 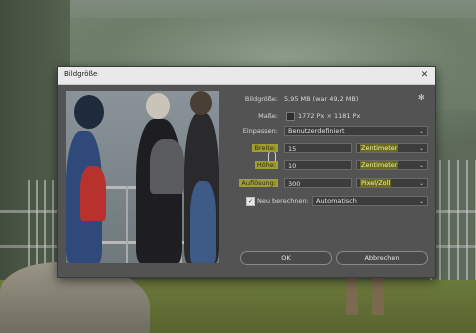 I want to click on resample-select: Automatisch ⌄, so click(x=370, y=201).